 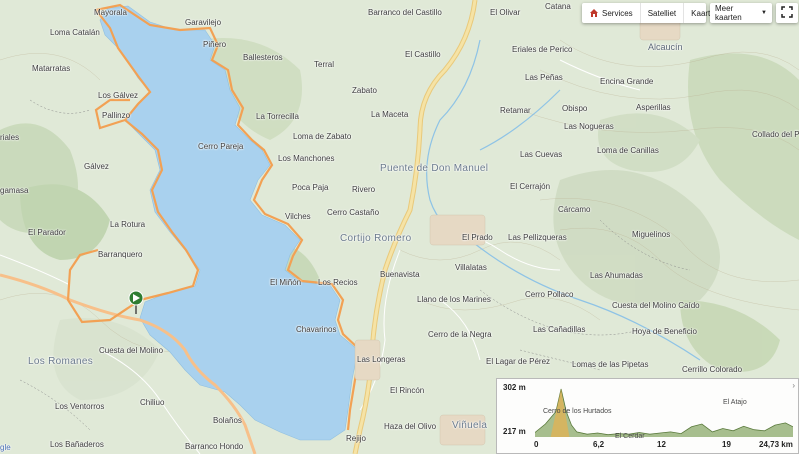 I want to click on elevation-tick-2: 12, so click(x=661, y=444).